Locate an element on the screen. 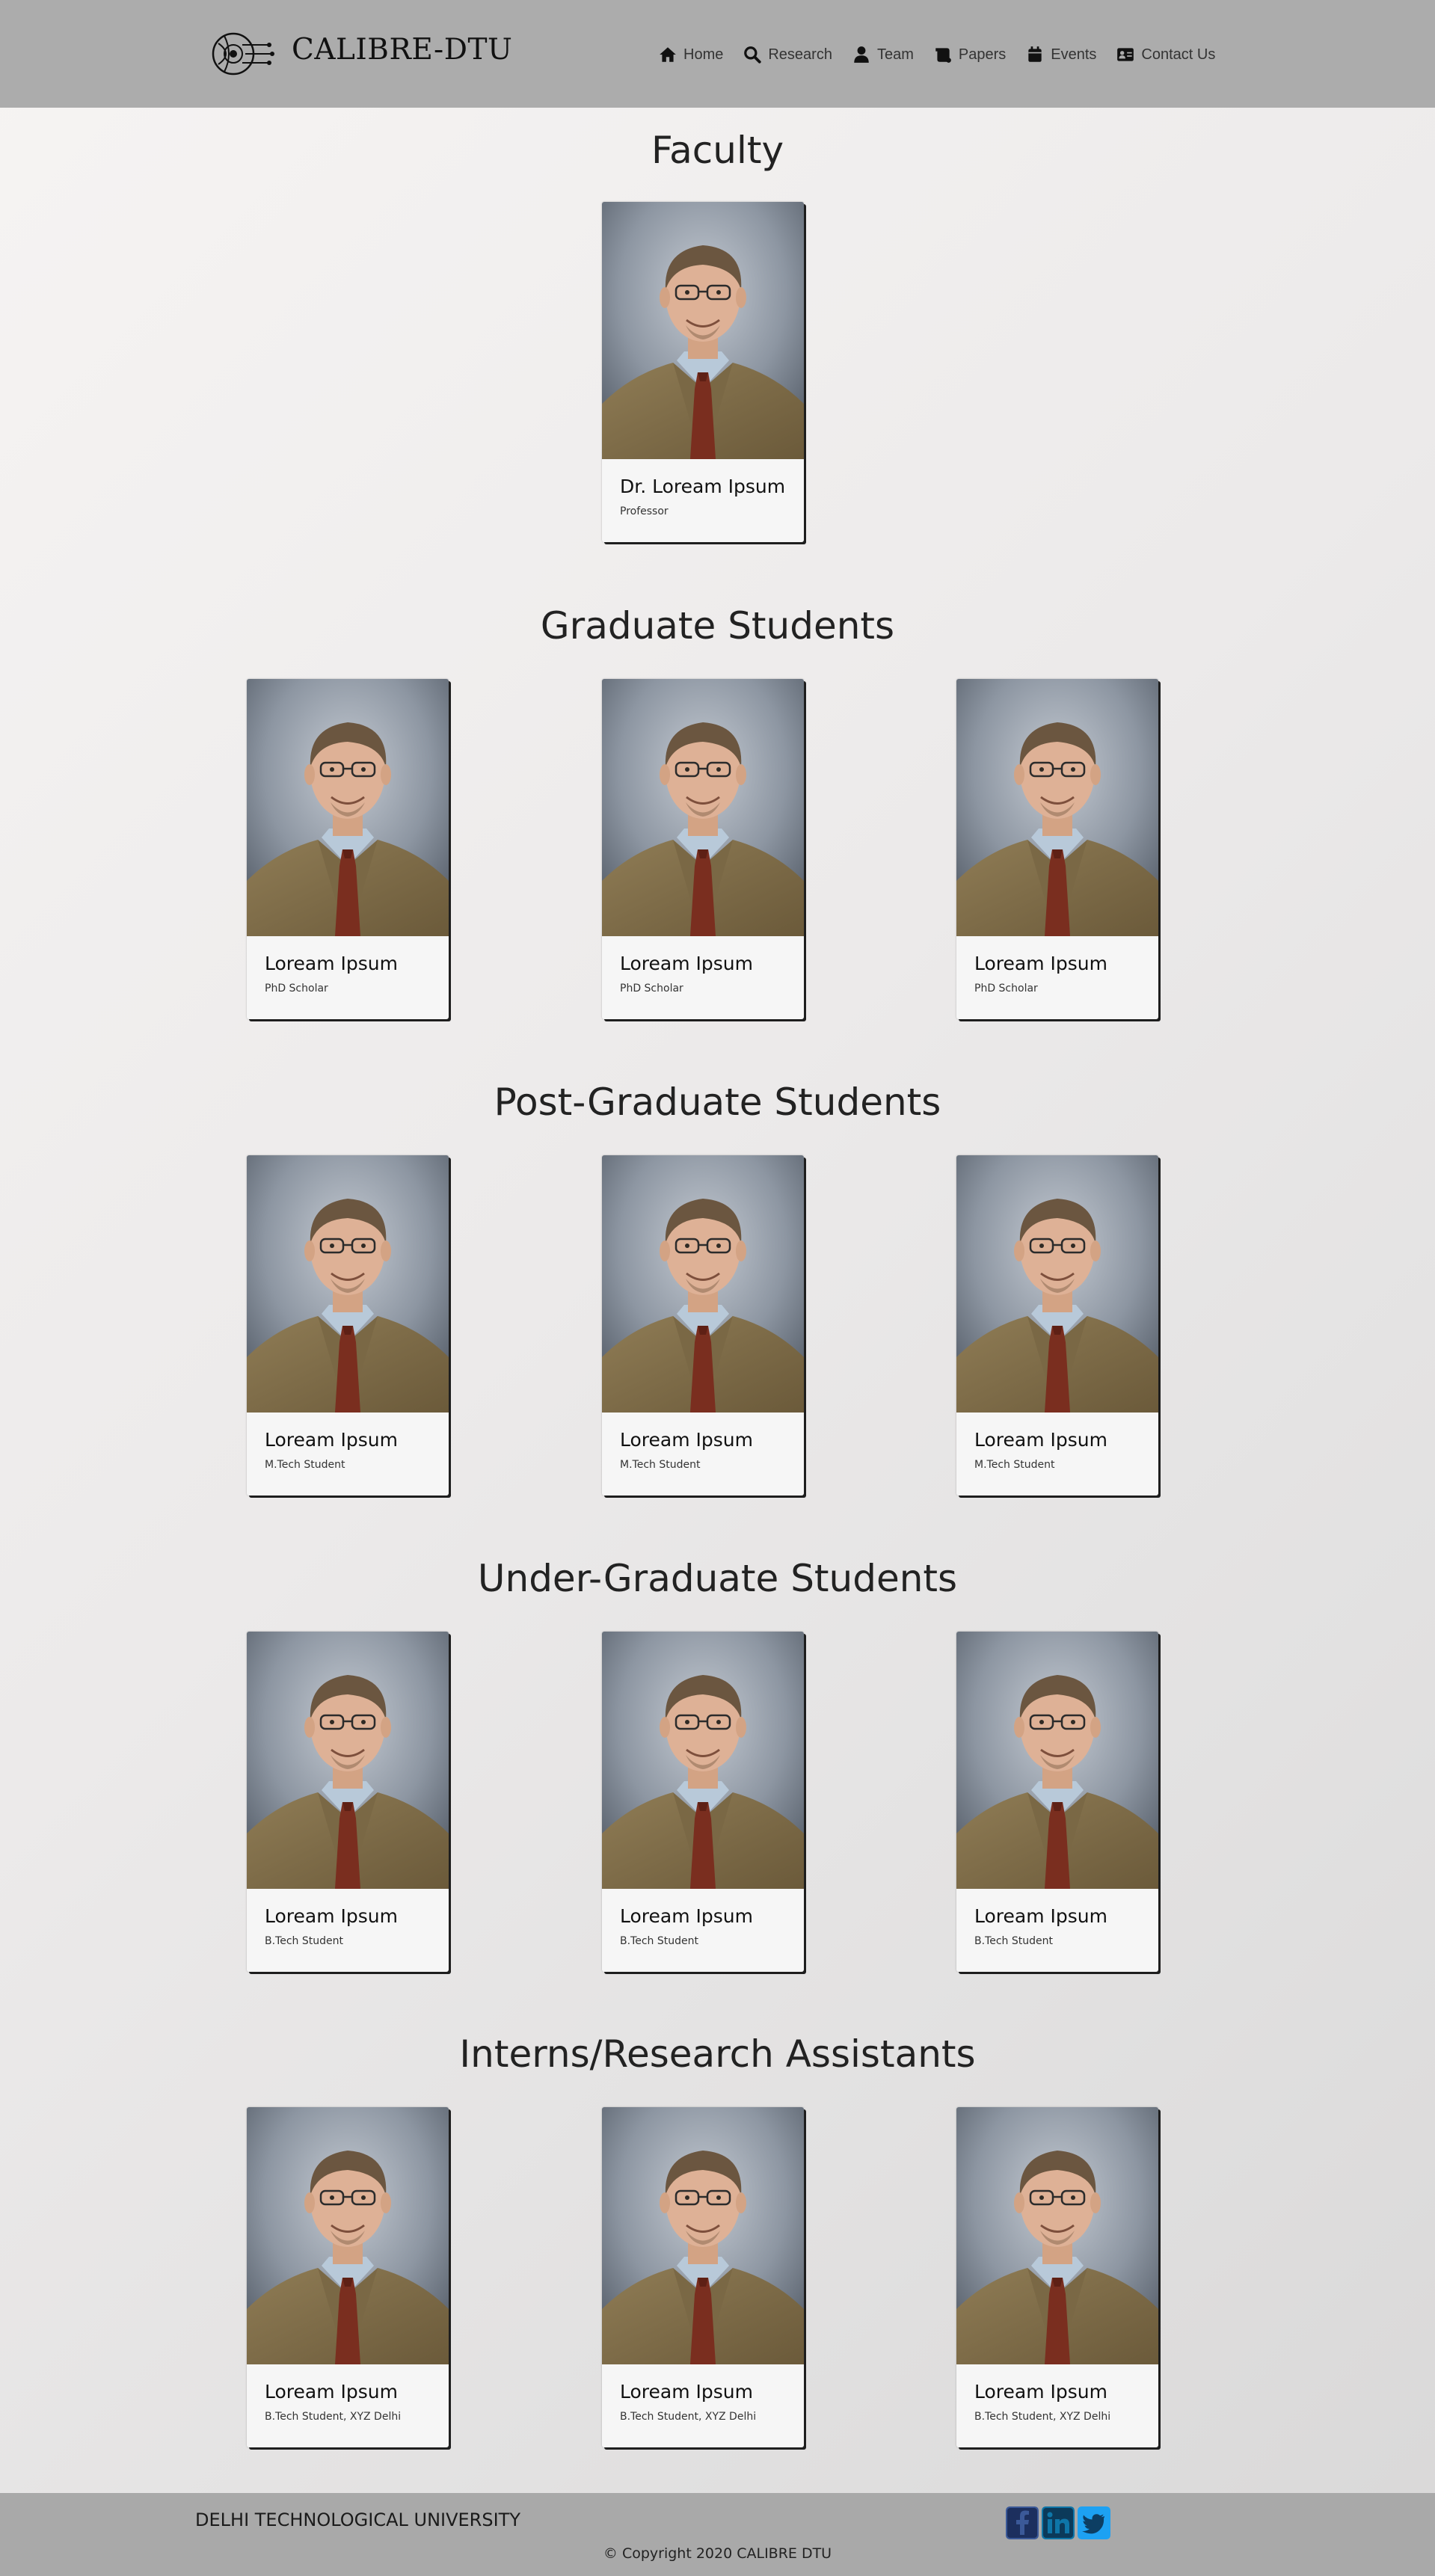  nav-papers: Papers is located at coordinates (970, 54).